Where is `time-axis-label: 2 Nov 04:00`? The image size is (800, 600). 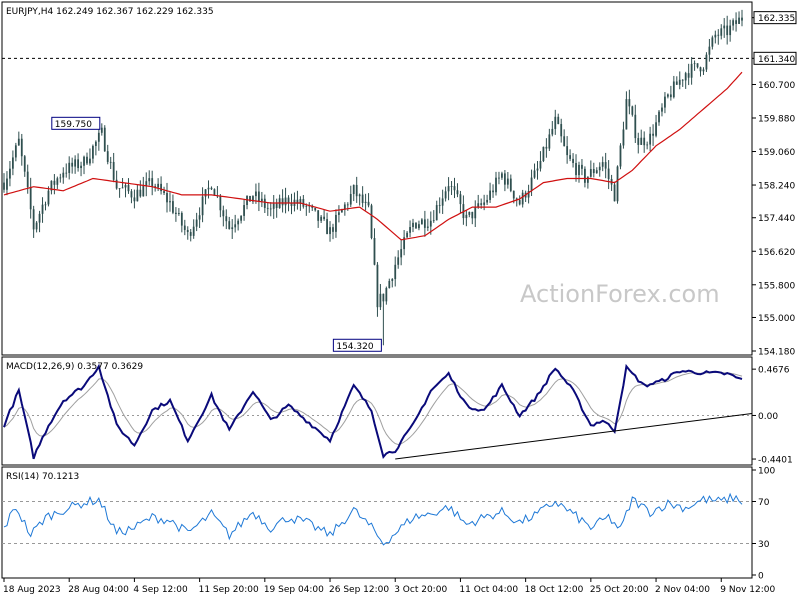
time-axis-label: 2 Nov 04:00 is located at coordinates (682, 590).